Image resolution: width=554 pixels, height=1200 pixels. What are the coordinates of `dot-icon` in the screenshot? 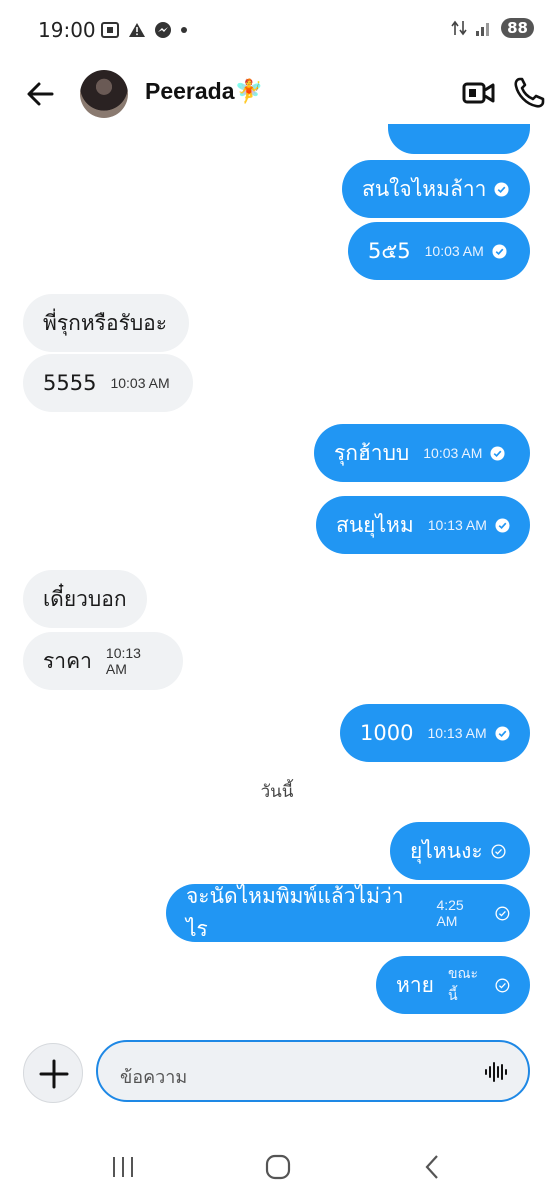 It's located at (184, 30).